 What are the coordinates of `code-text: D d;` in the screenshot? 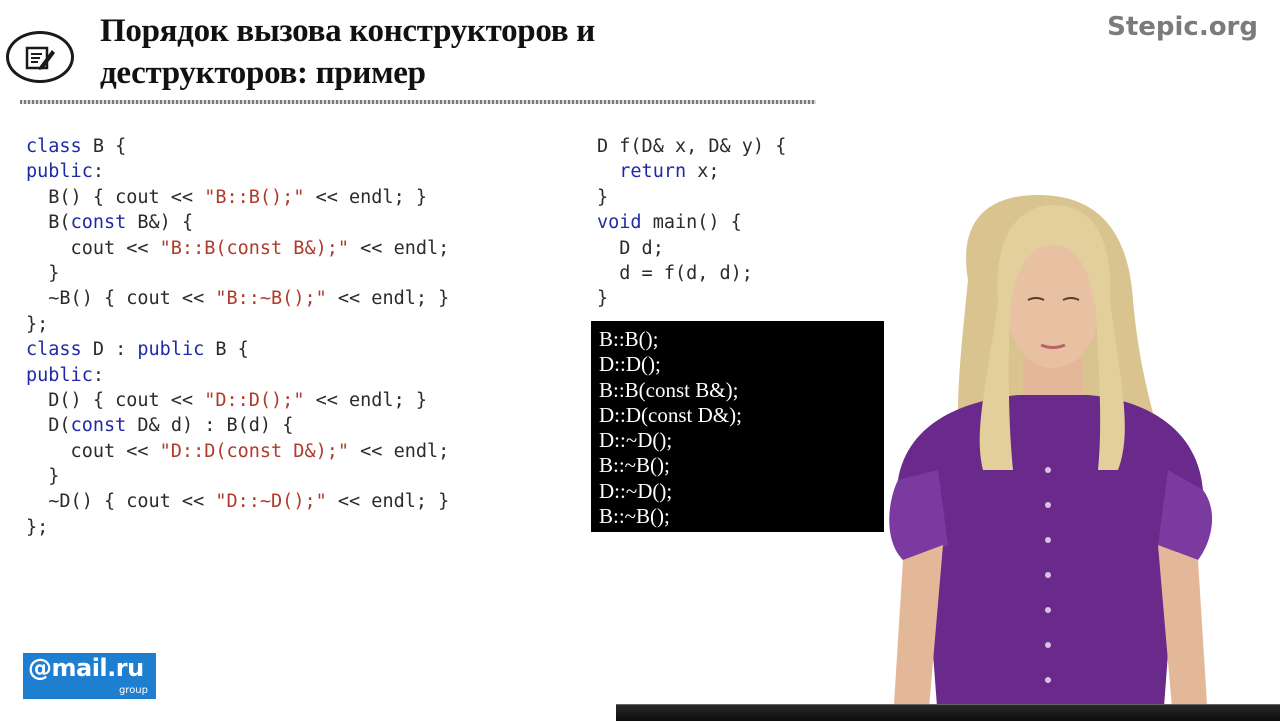 It's located at (630, 248).